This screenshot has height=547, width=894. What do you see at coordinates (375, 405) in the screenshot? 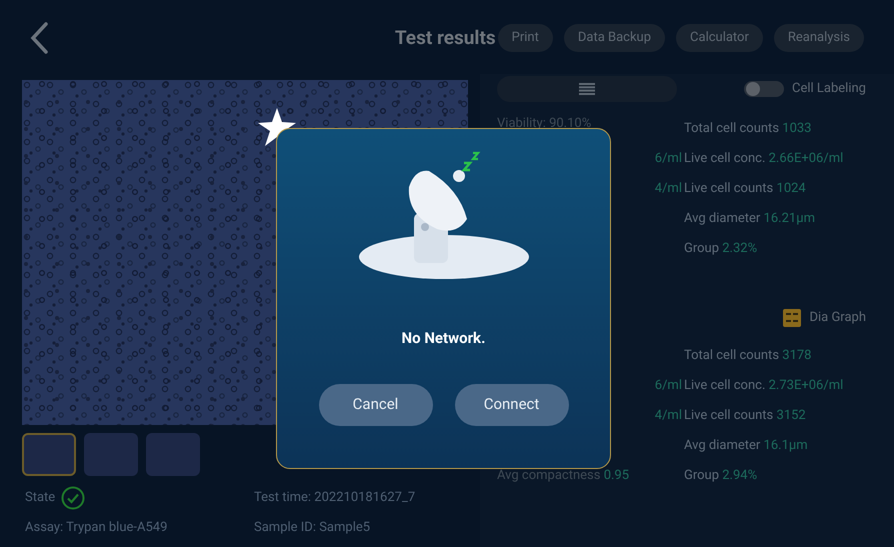
I see `dialog-button: Cancel` at bounding box center [375, 405].